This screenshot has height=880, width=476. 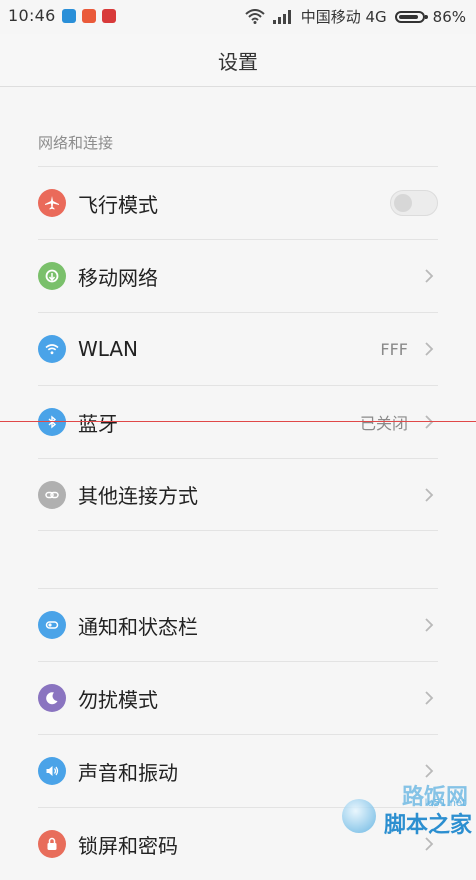 What do you see at coordinates (238, 494) in the screenshot?
I see `settings-row-other-connections: 其他连接方式` at bounding box center [238, 494].